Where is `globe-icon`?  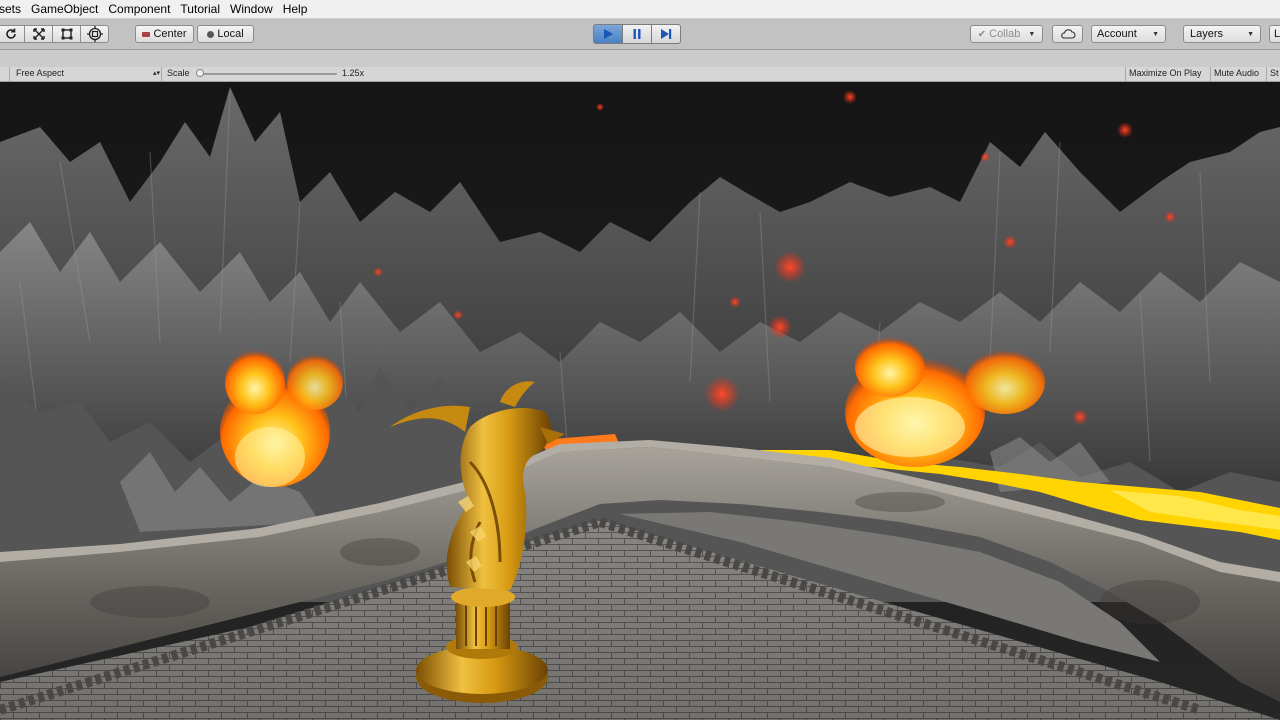 globe-icon is located at coordinates (211, 34).